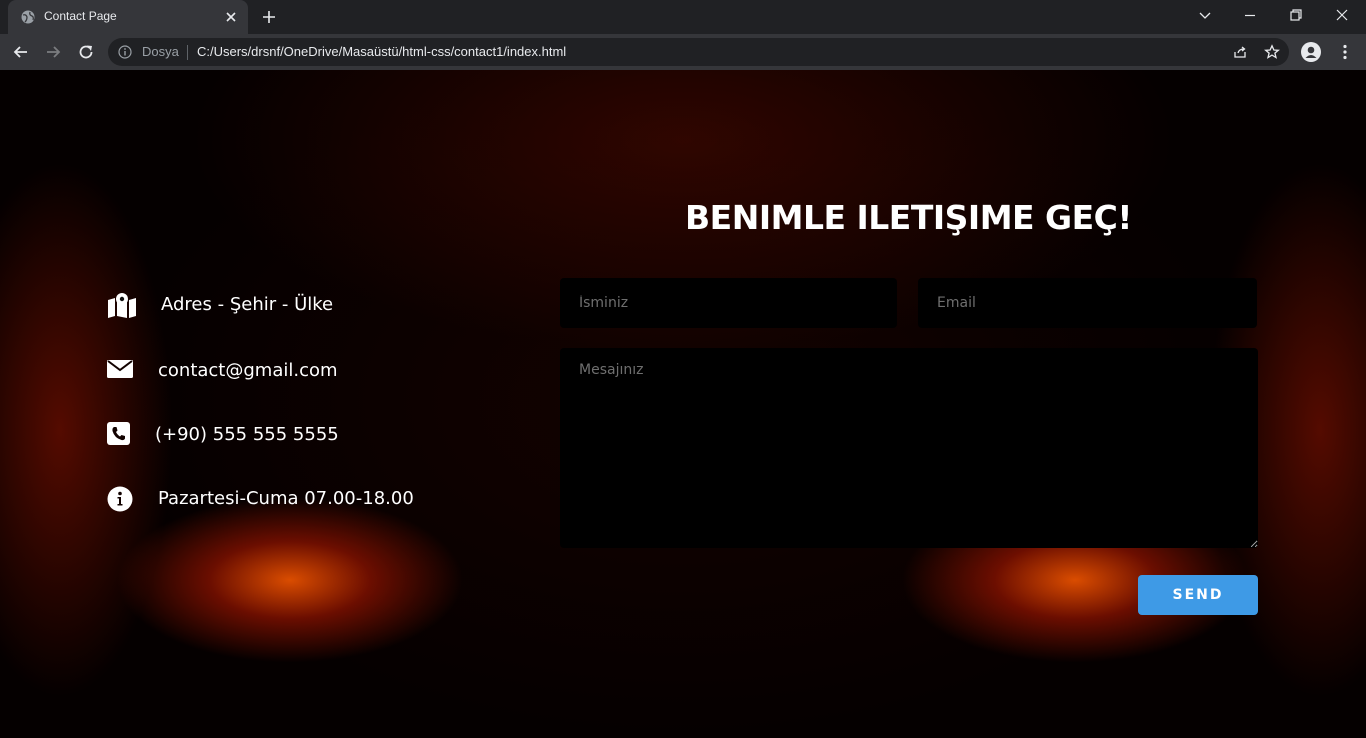  I want to click on globe-icon, so click(28, 17).